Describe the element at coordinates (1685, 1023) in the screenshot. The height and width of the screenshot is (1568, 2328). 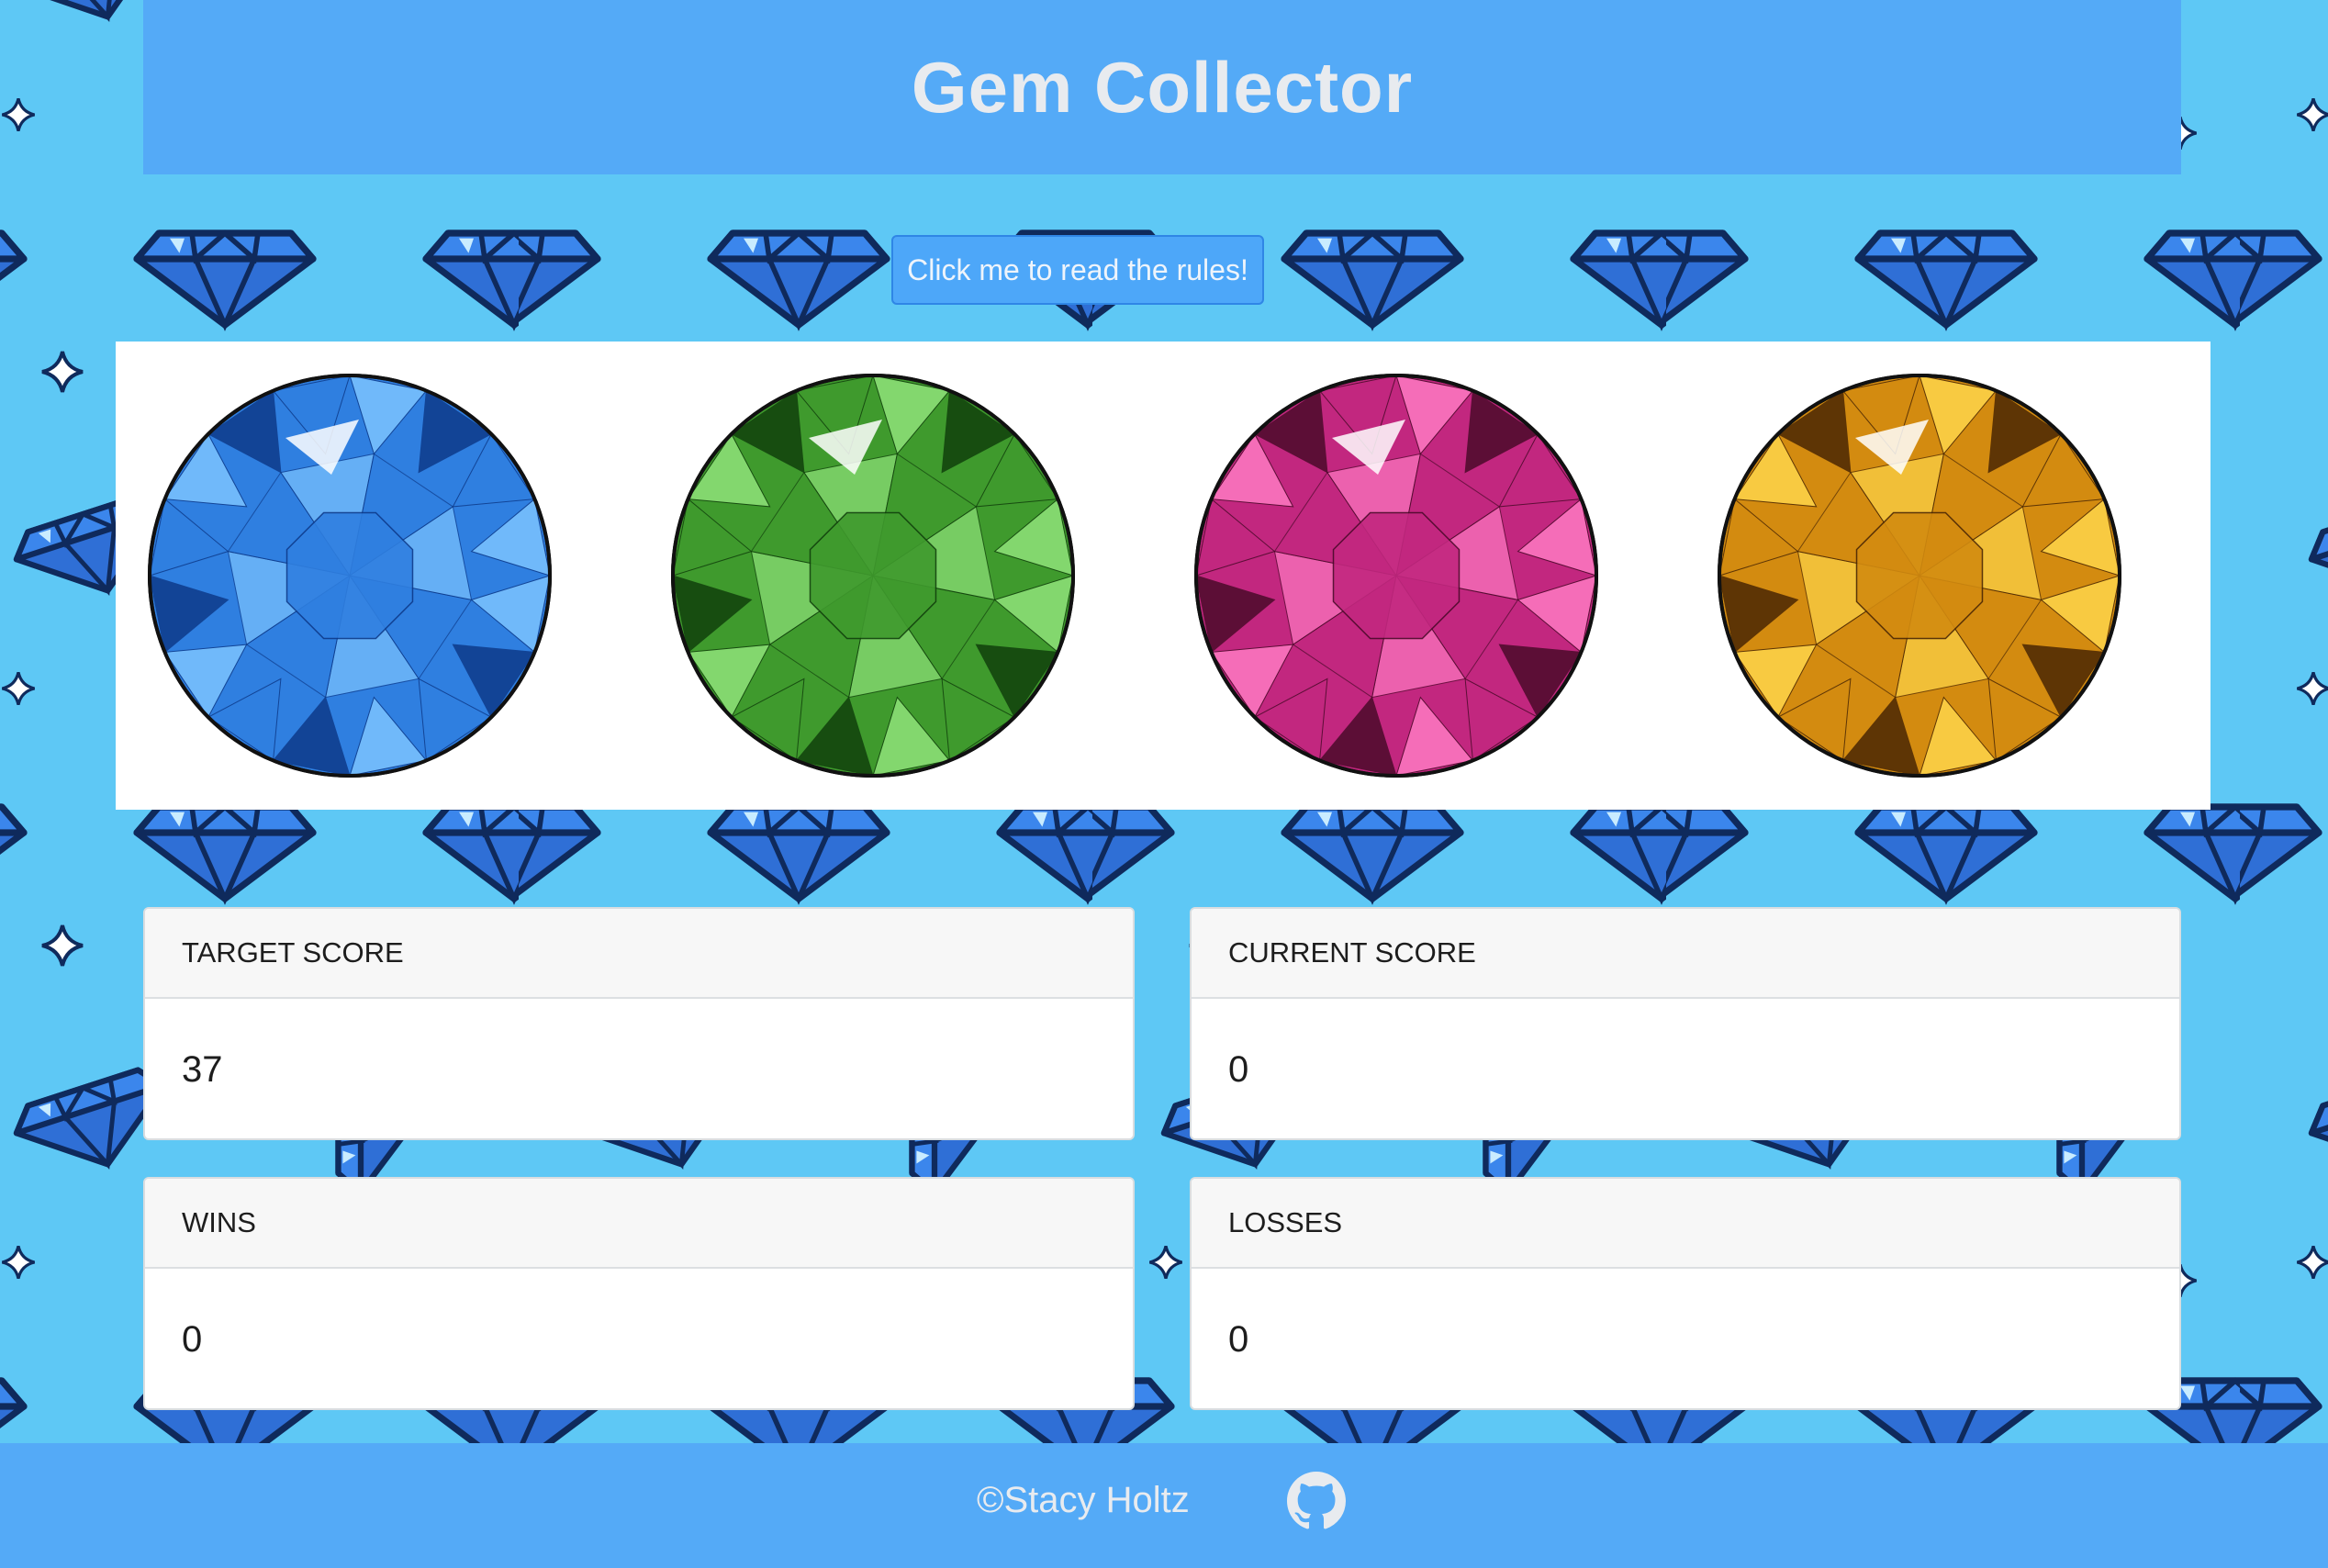
I see `current-score-card: CURRENT SCORE 0` at that location.